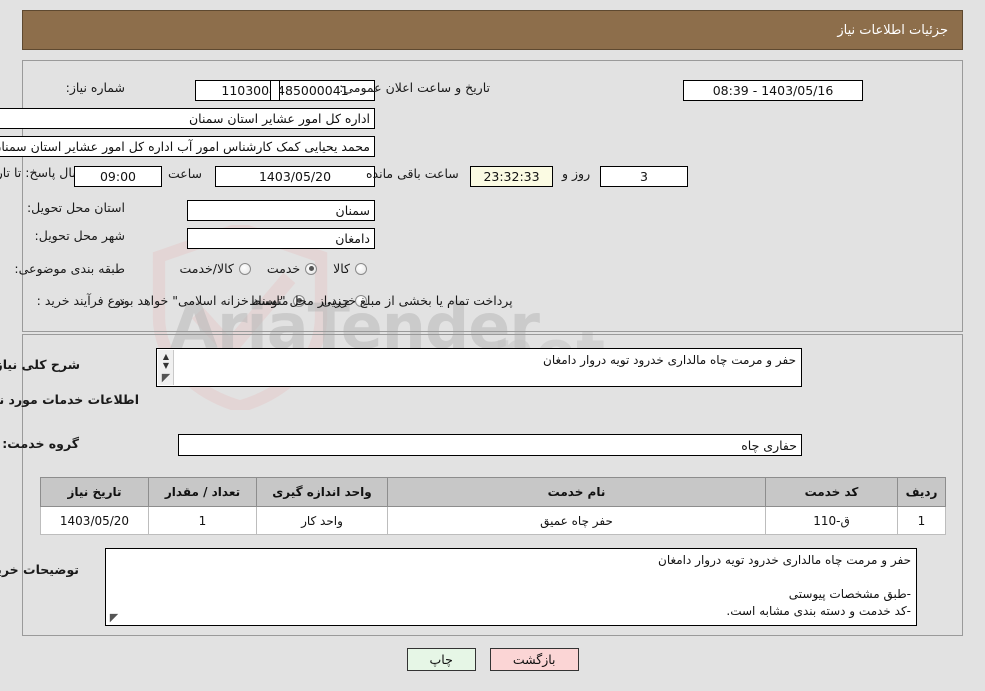 This screenshot has width=985, height=691. I want to click on buyer-notes-line-2: -طبق مشخصات پیوستی, so click(849, 594).